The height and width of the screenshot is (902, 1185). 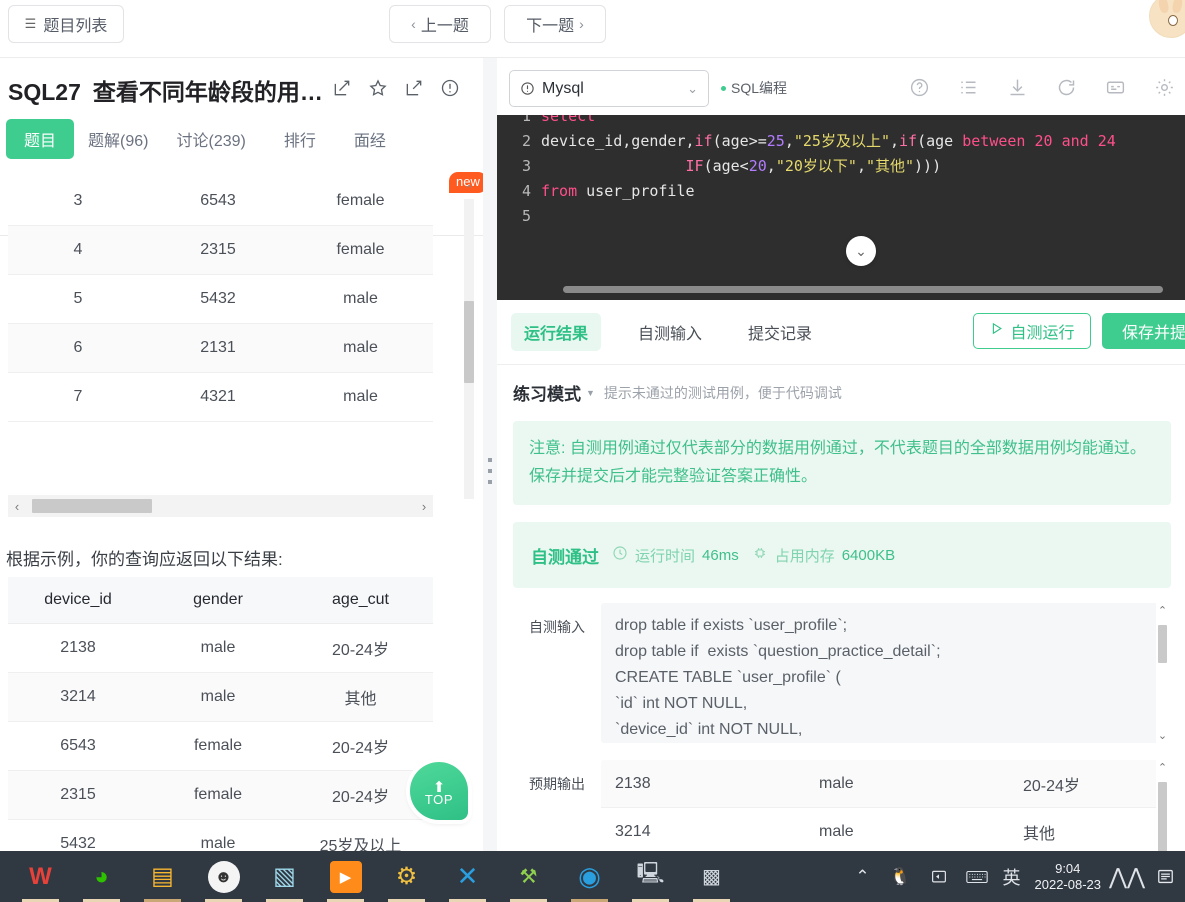 What do you see at coordinates (563, 88) in the screenshot?
I see `database-select-value: Mysql` at bounding box center [563, 88].